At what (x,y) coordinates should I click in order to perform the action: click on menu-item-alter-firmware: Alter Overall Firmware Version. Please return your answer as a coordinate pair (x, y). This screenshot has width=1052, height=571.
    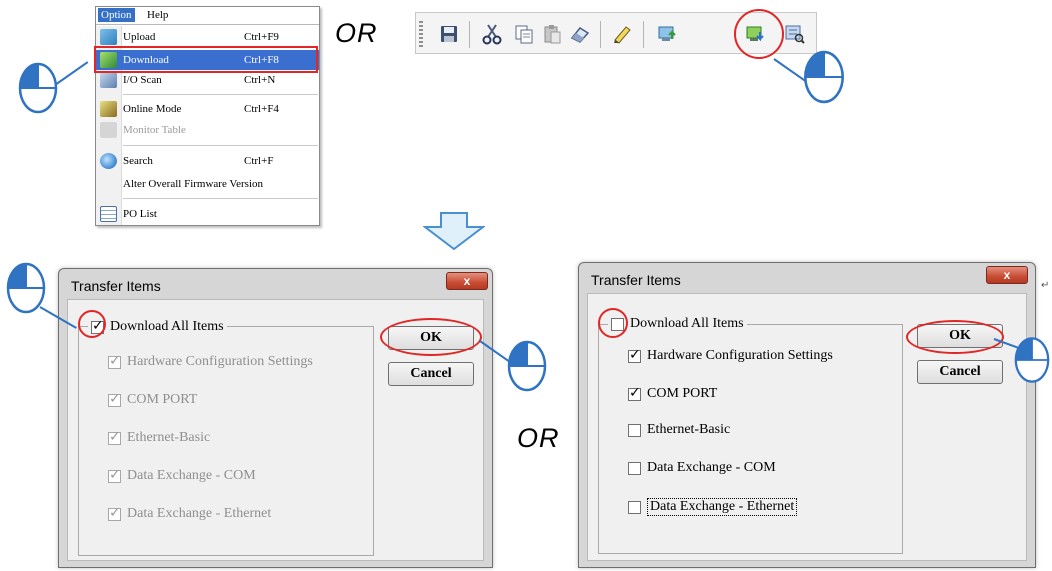
    Looking at the image, I should click on (207, 184).